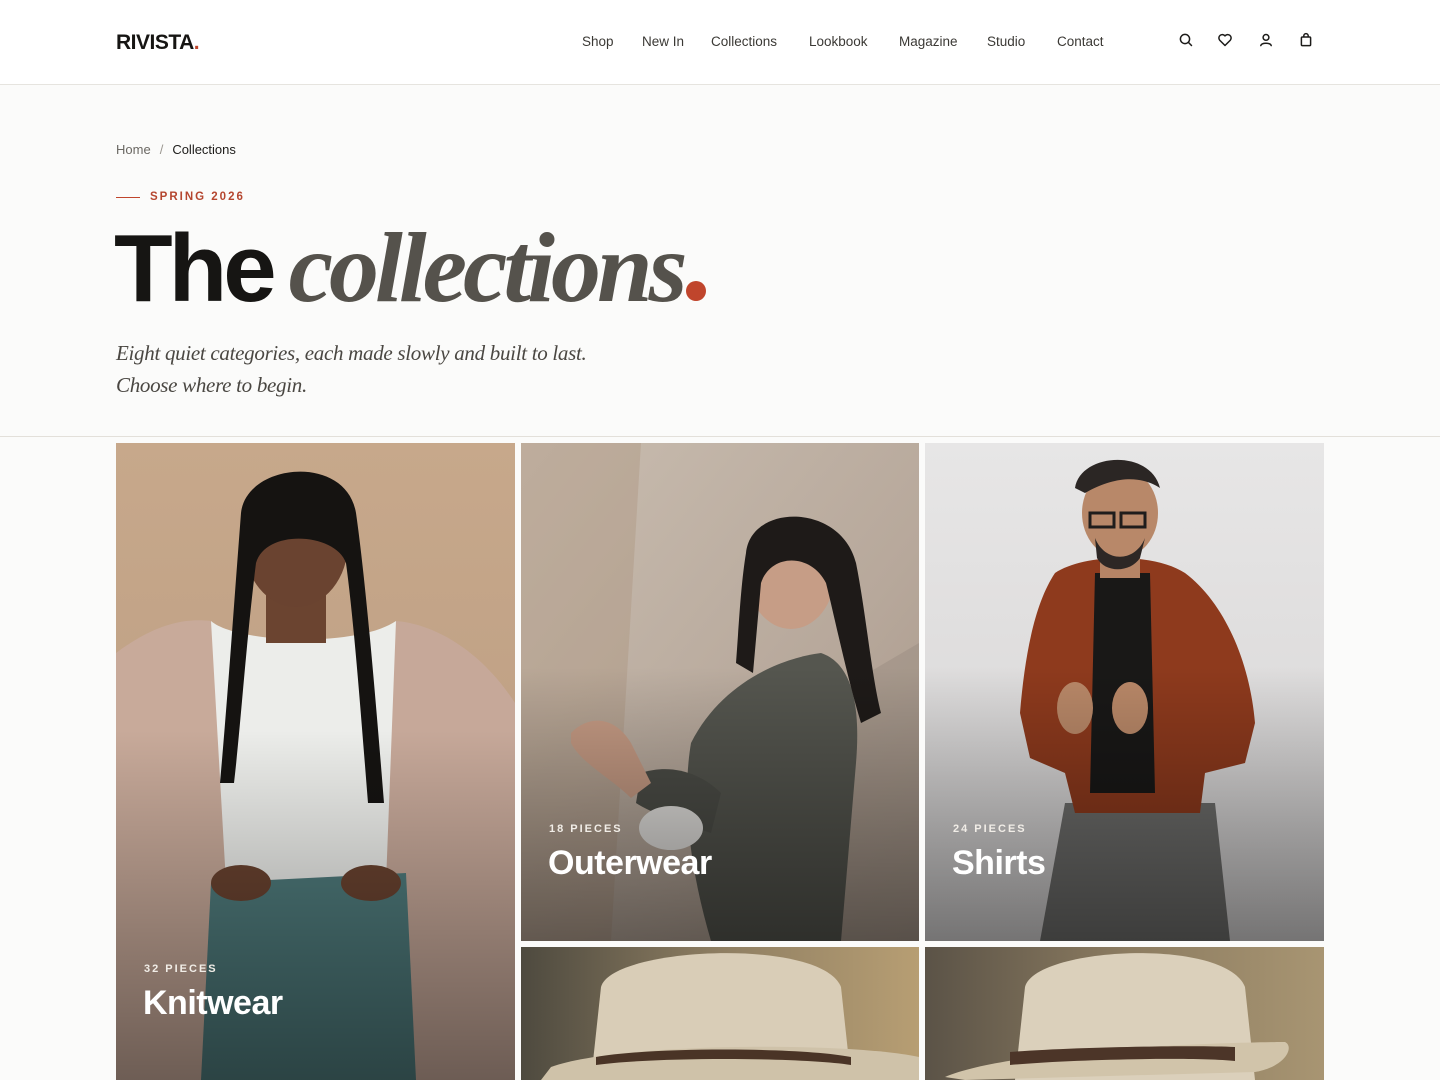 This screenshot has height=1080, width=1440. What do you see at coordinates (204, 149) in the screenshot?
I see `breadcrumb-current: Collections` at bounding box center [204, 149].